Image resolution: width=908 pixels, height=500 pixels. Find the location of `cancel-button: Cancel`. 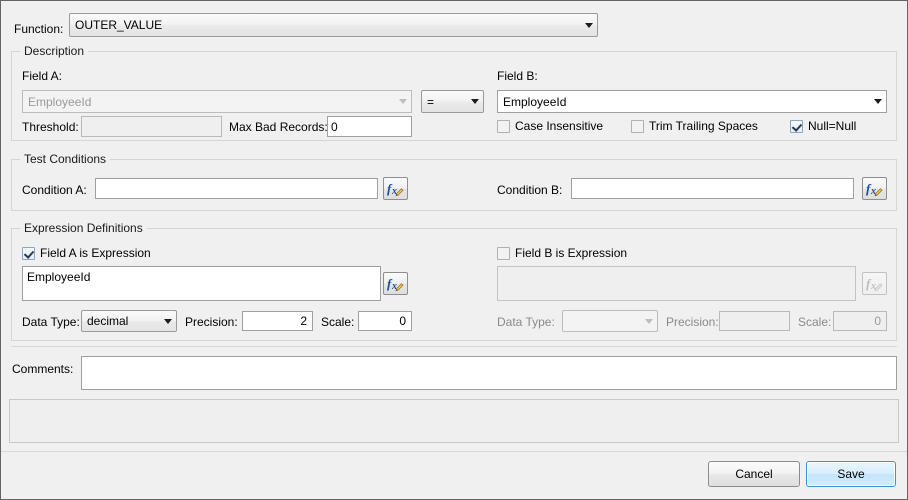

cancel-button: Cancel is located at coordinates (754, 474).